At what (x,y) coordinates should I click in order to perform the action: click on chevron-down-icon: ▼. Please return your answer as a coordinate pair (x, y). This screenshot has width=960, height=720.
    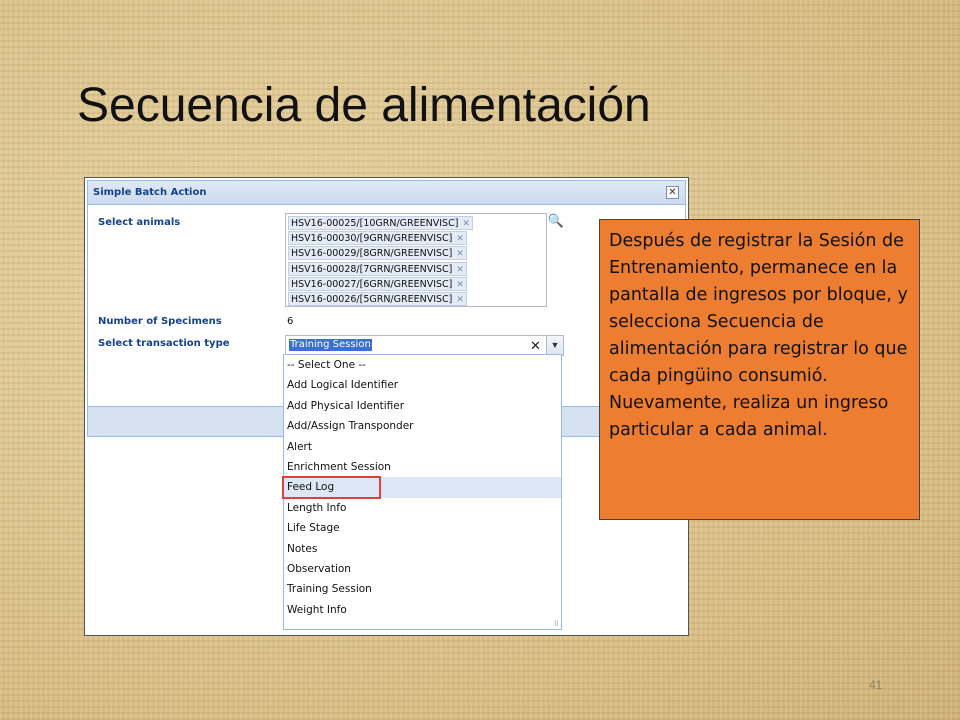
    Looking at the image, I should click on (554, 345).